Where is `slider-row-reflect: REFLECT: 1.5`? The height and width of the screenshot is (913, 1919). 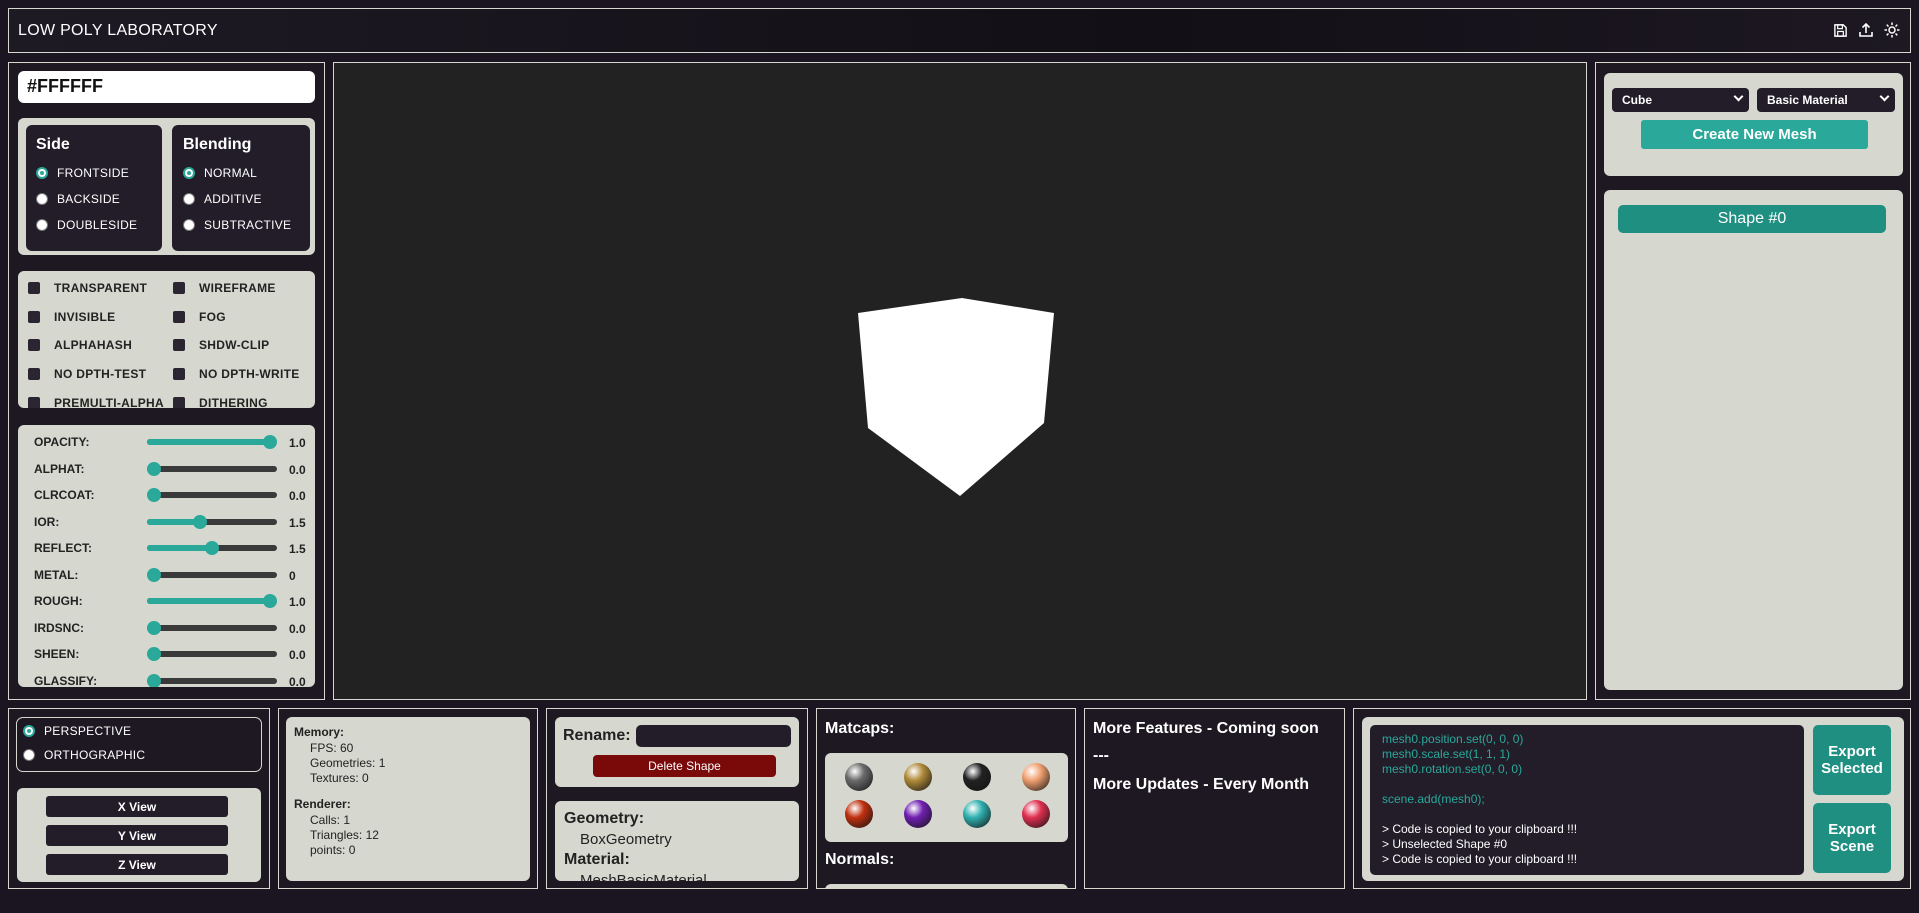 slider-row-reflect: REFLECT: 1.5 is located at coordinates (170, 548).